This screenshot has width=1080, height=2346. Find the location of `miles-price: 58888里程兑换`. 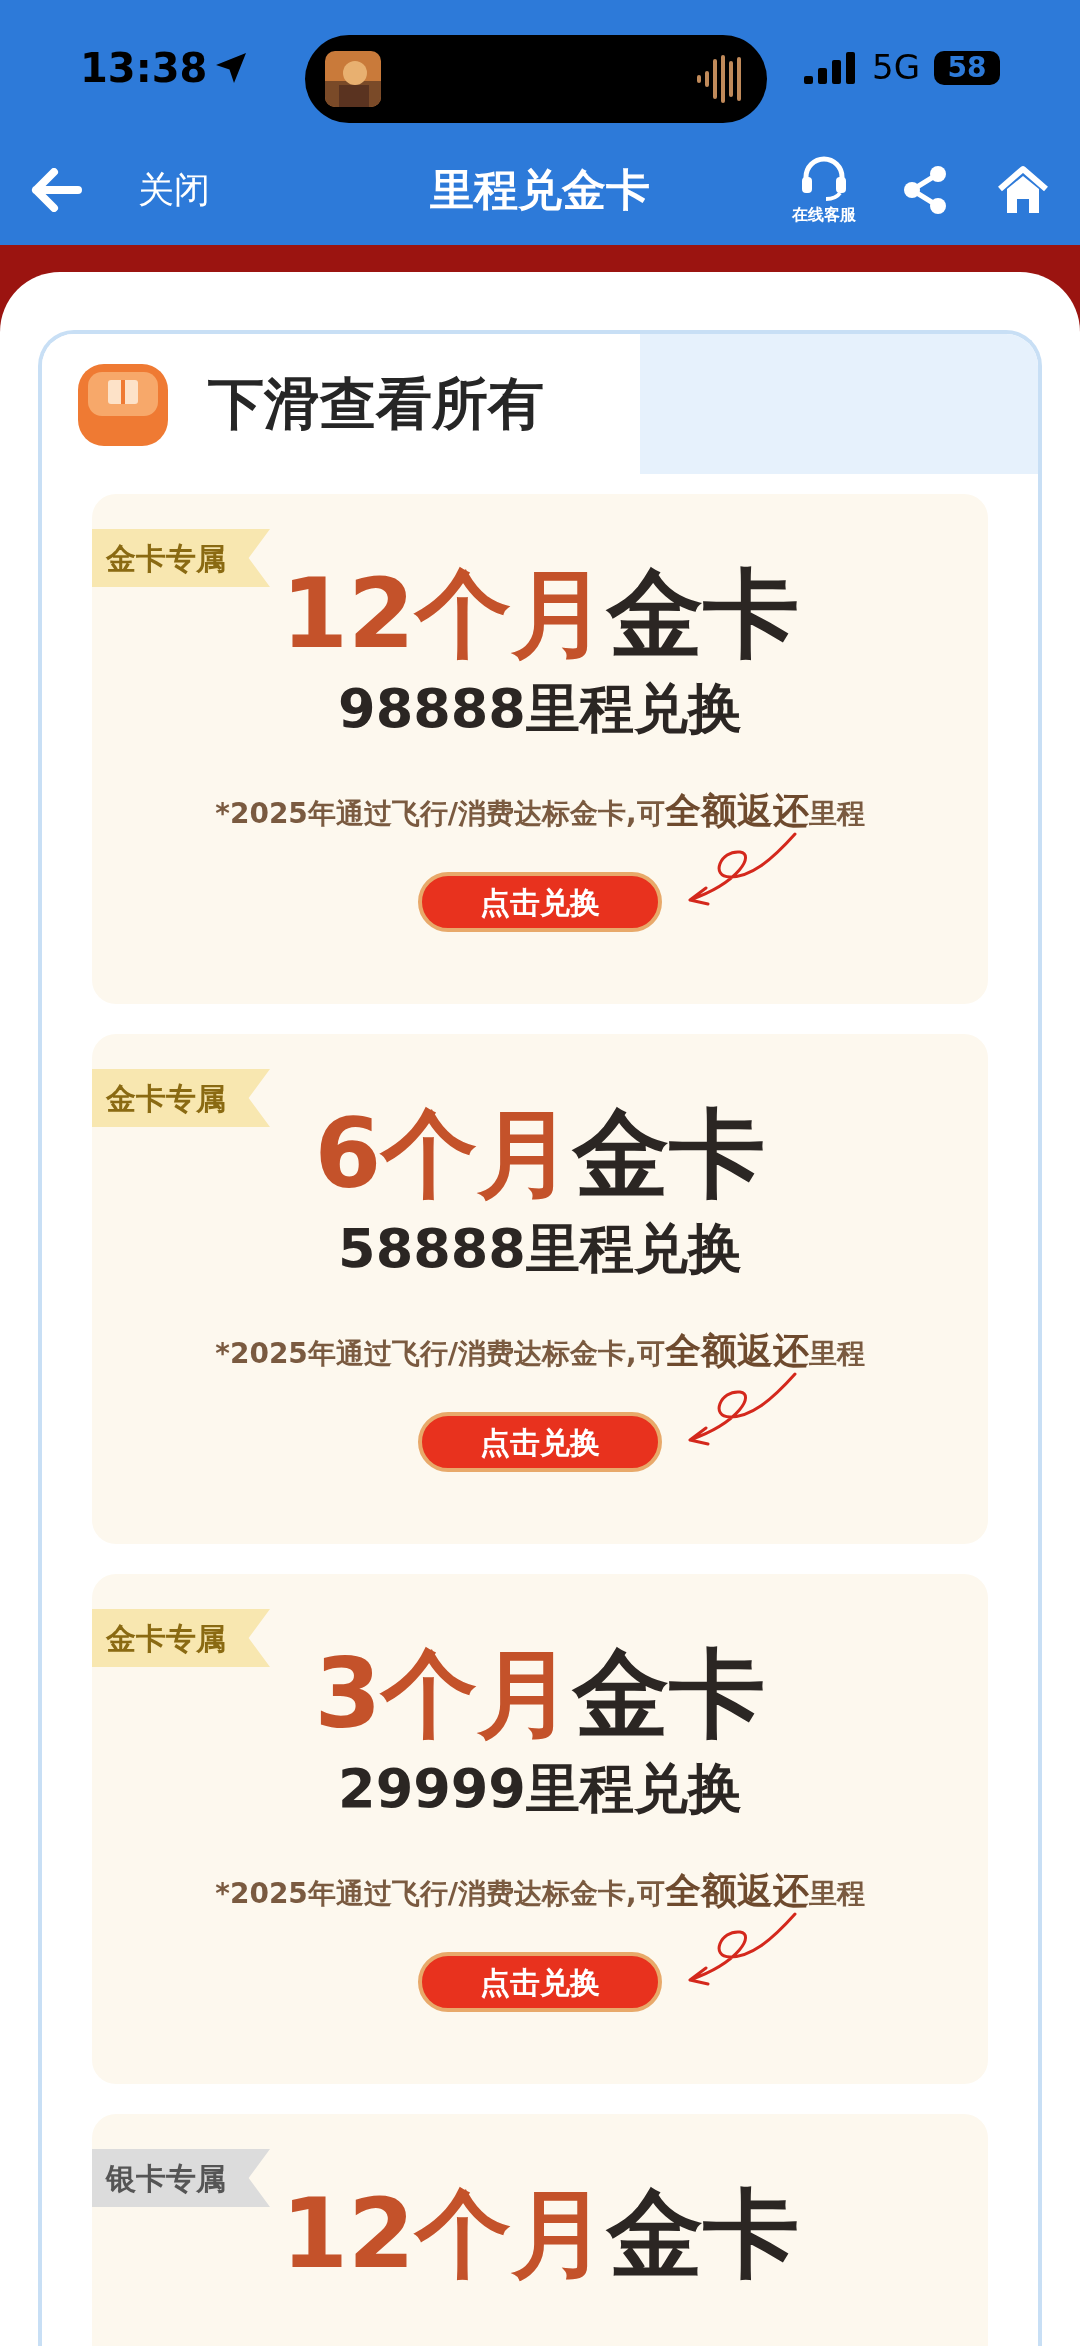

miles-price: 58888里程兑换 is located at coordinates (540, 1249).